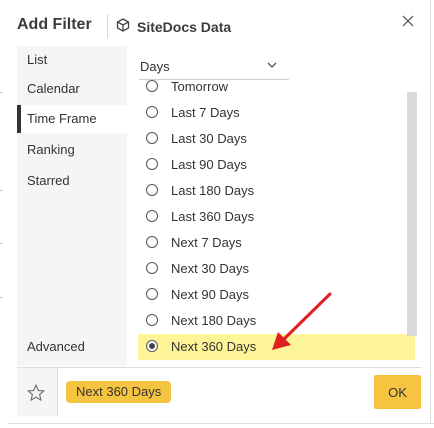  What do you see at coordinates (36, 393) in the screenshot?
I see `star-icon` at bounding box center [36, 393].